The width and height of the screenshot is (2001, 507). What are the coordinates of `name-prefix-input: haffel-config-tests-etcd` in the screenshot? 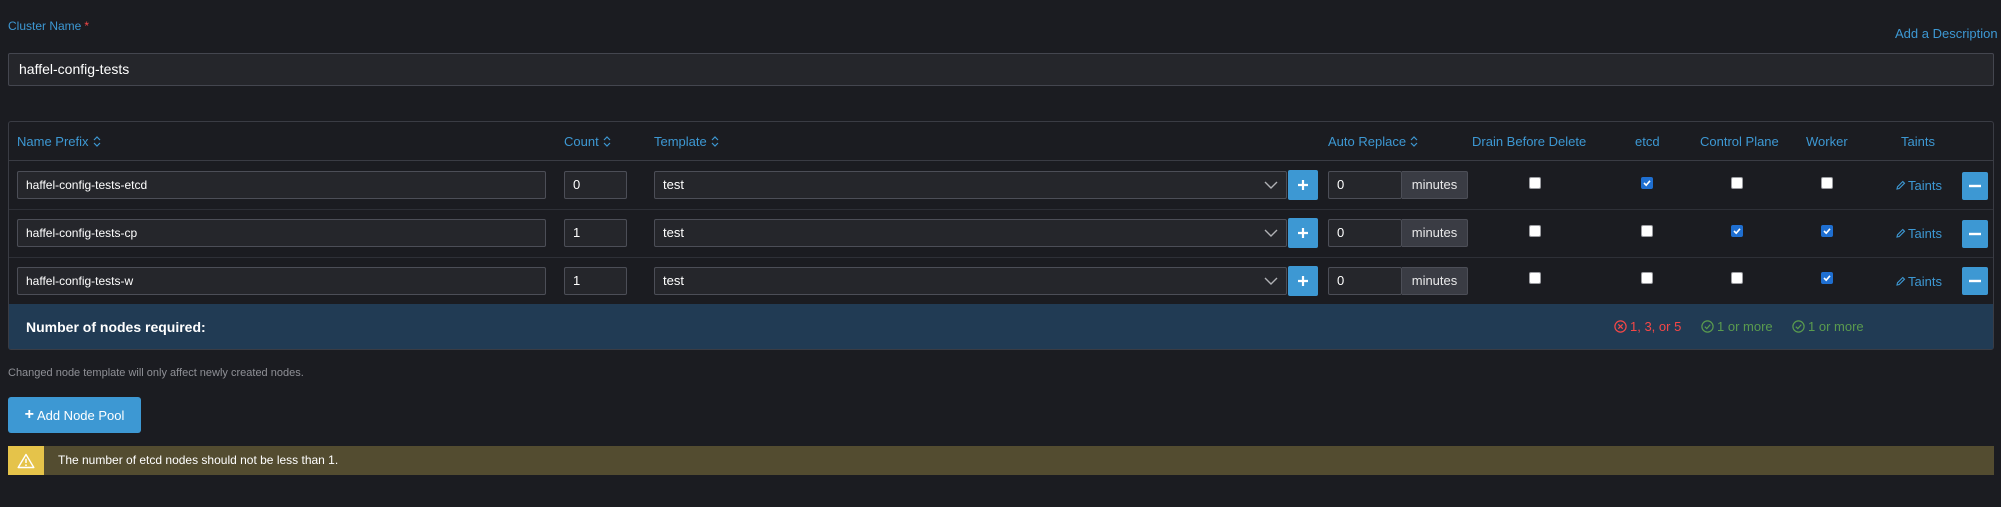 It's located at (281, 185).